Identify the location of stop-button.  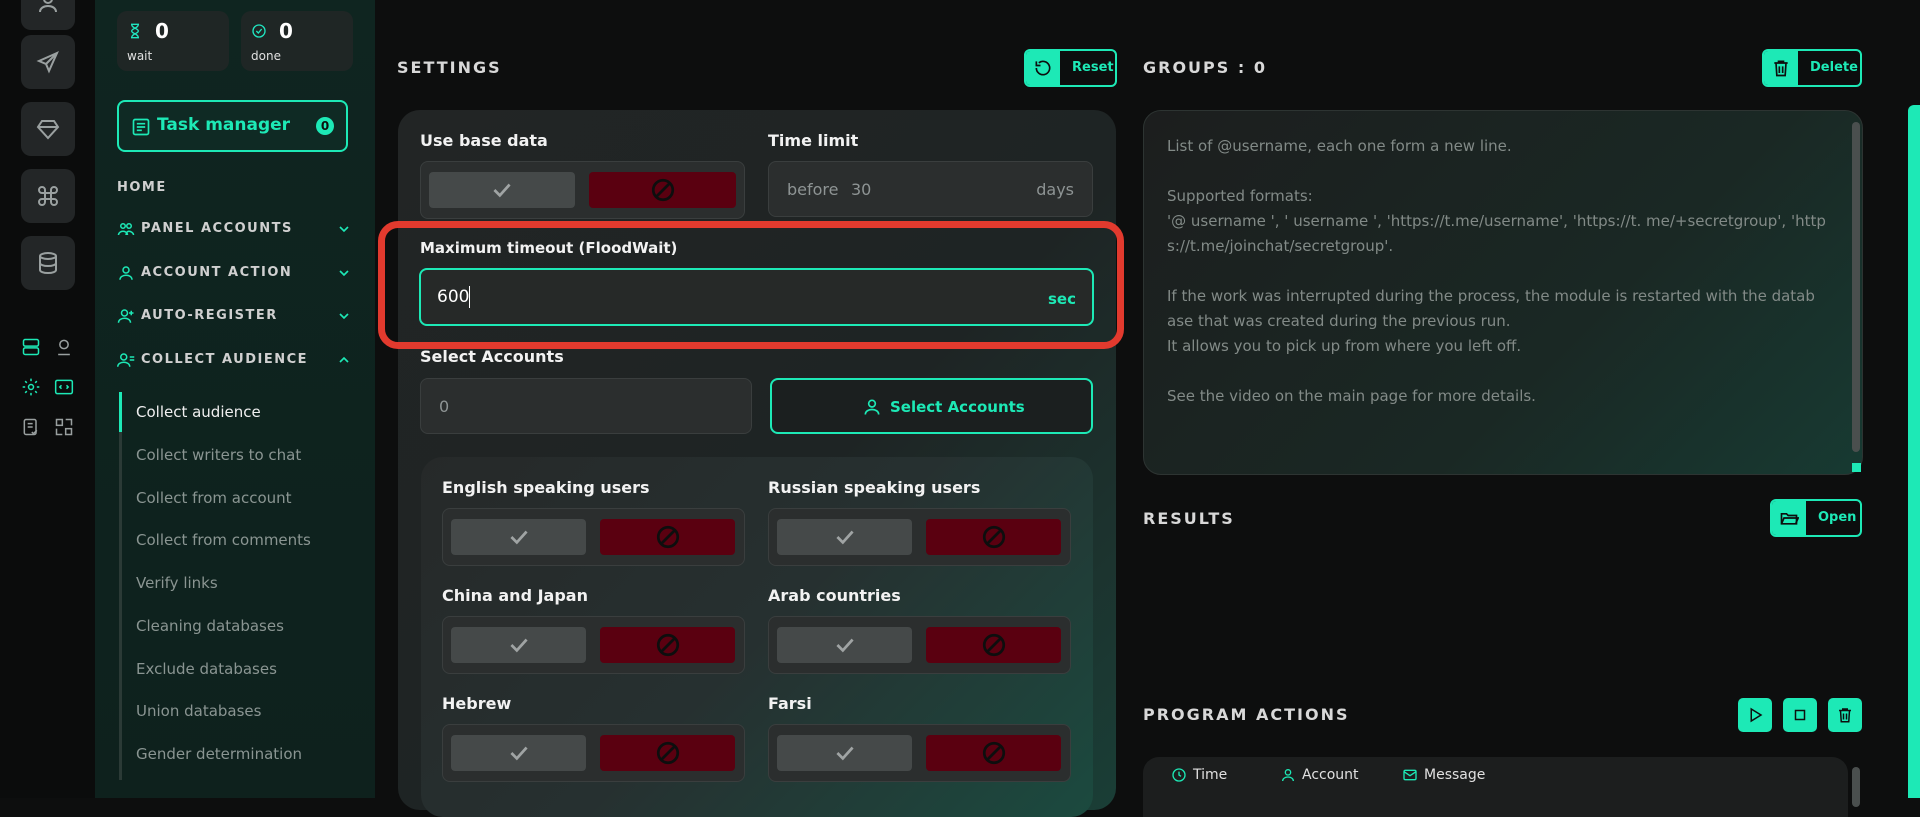
(1800, 715).